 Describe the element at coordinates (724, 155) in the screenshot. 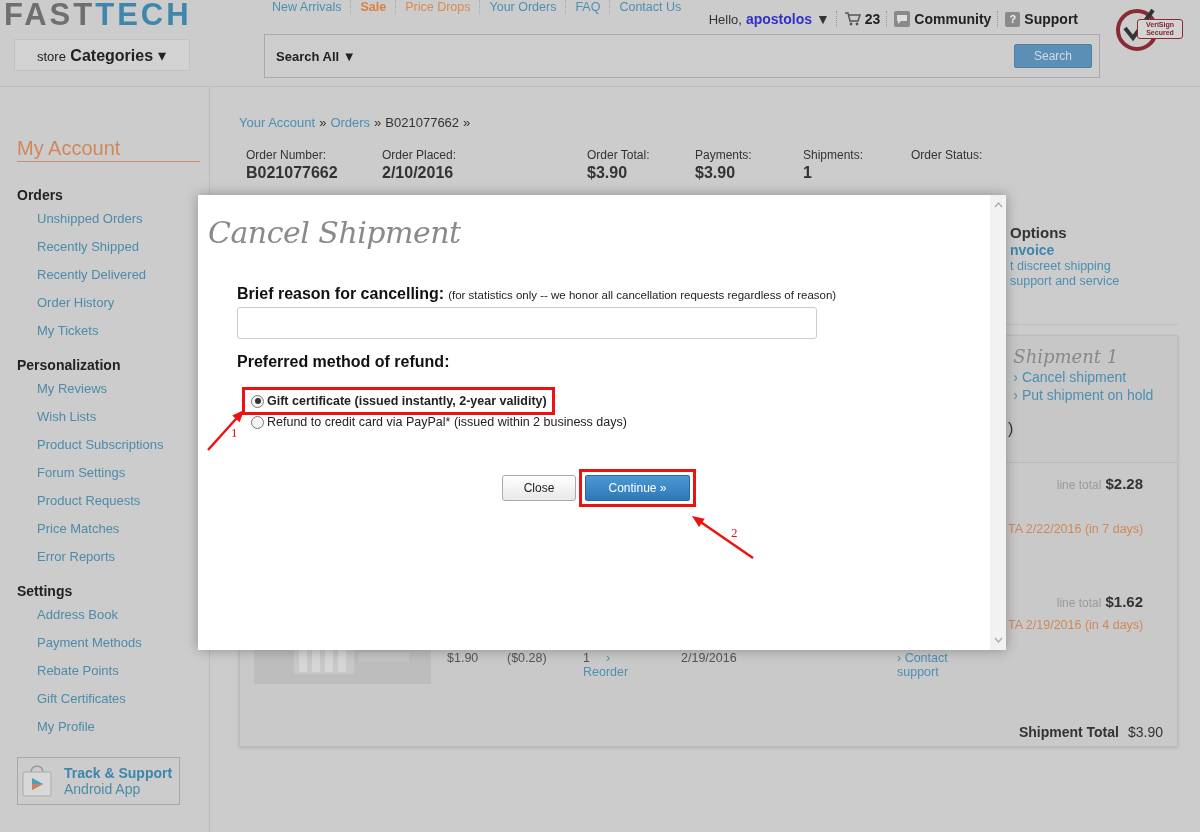

I see `summary-label: Payments:` at that location.